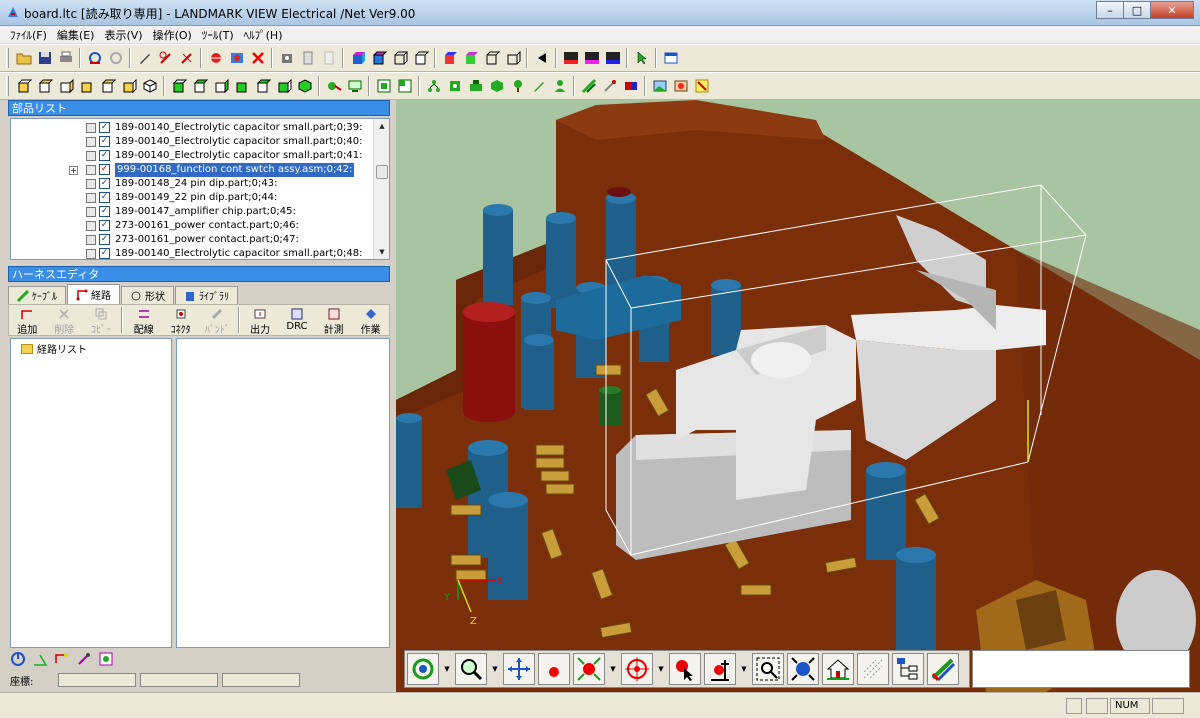 The height and width of the screenshot is (718, 1200). Describe the element at coordinates (609, 86) in the screenshot. I see `measure-icon` at that location.